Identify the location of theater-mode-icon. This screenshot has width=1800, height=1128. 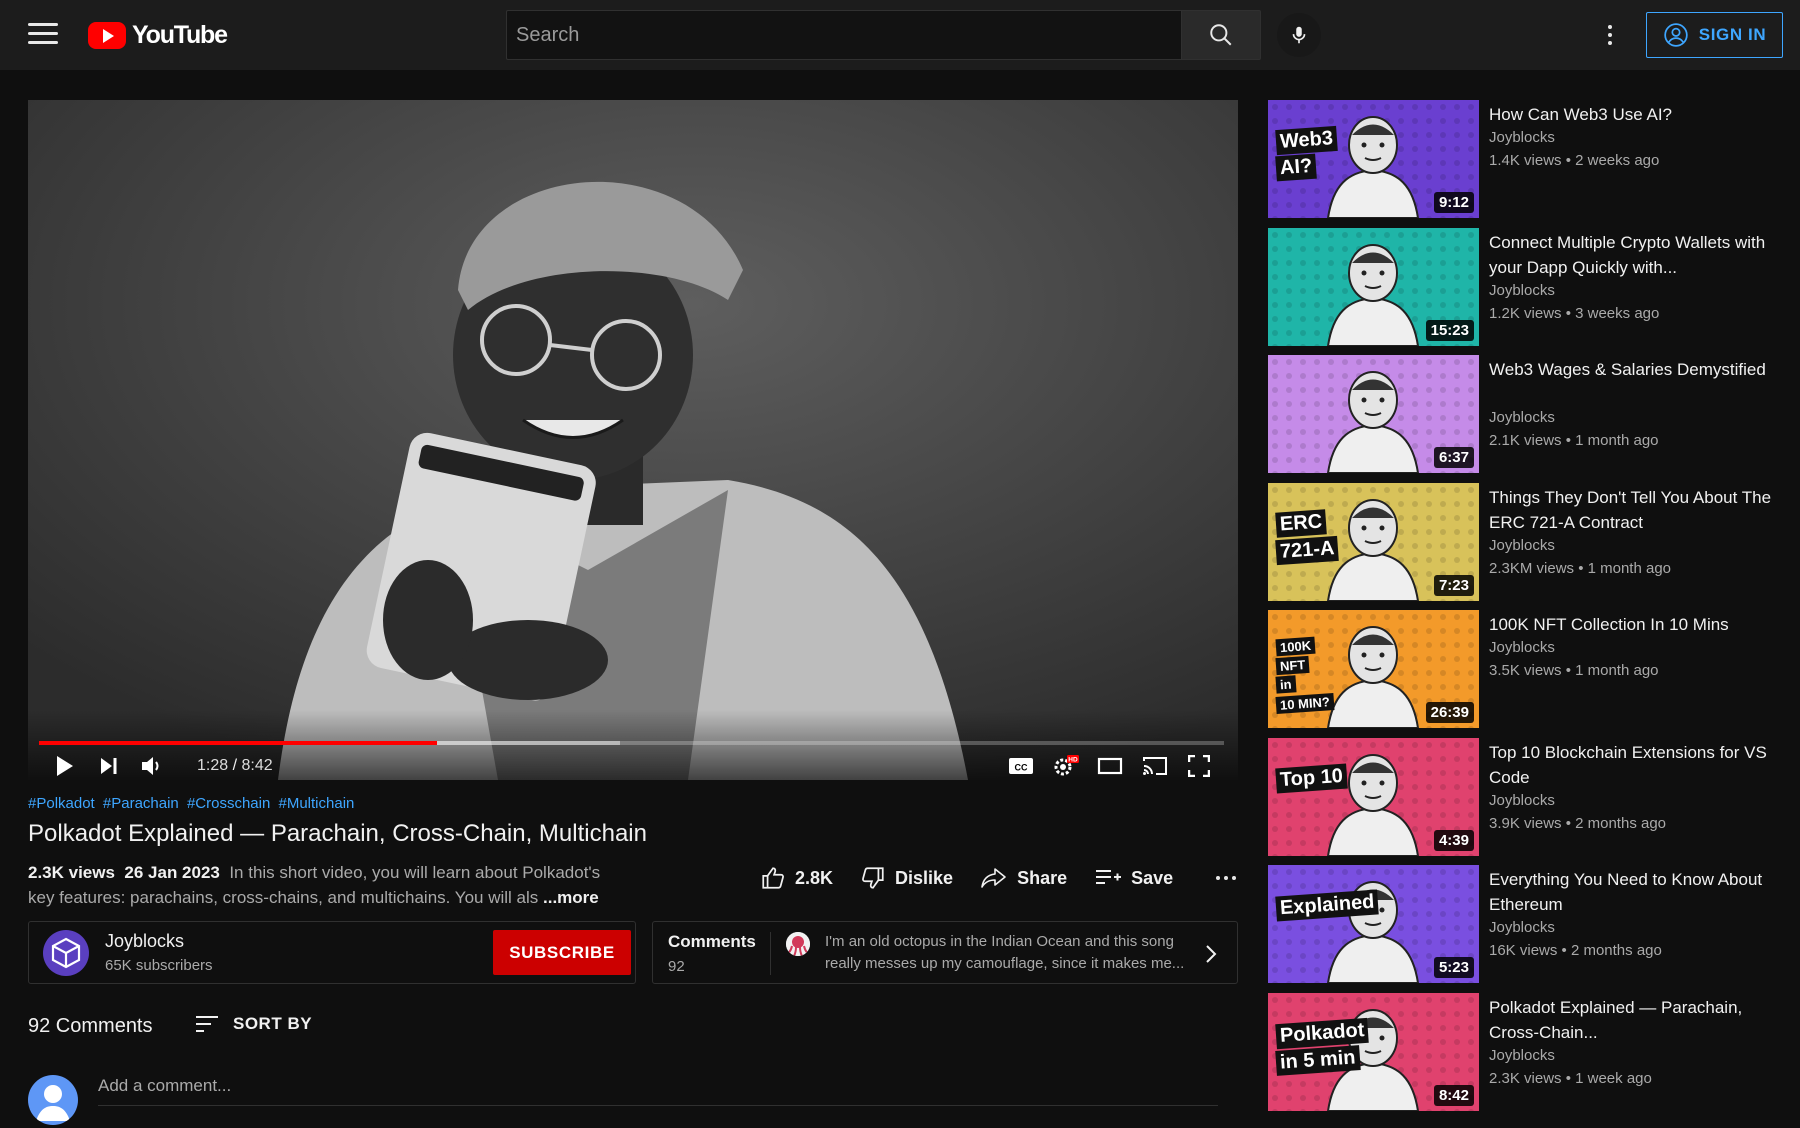
(1110, 766).